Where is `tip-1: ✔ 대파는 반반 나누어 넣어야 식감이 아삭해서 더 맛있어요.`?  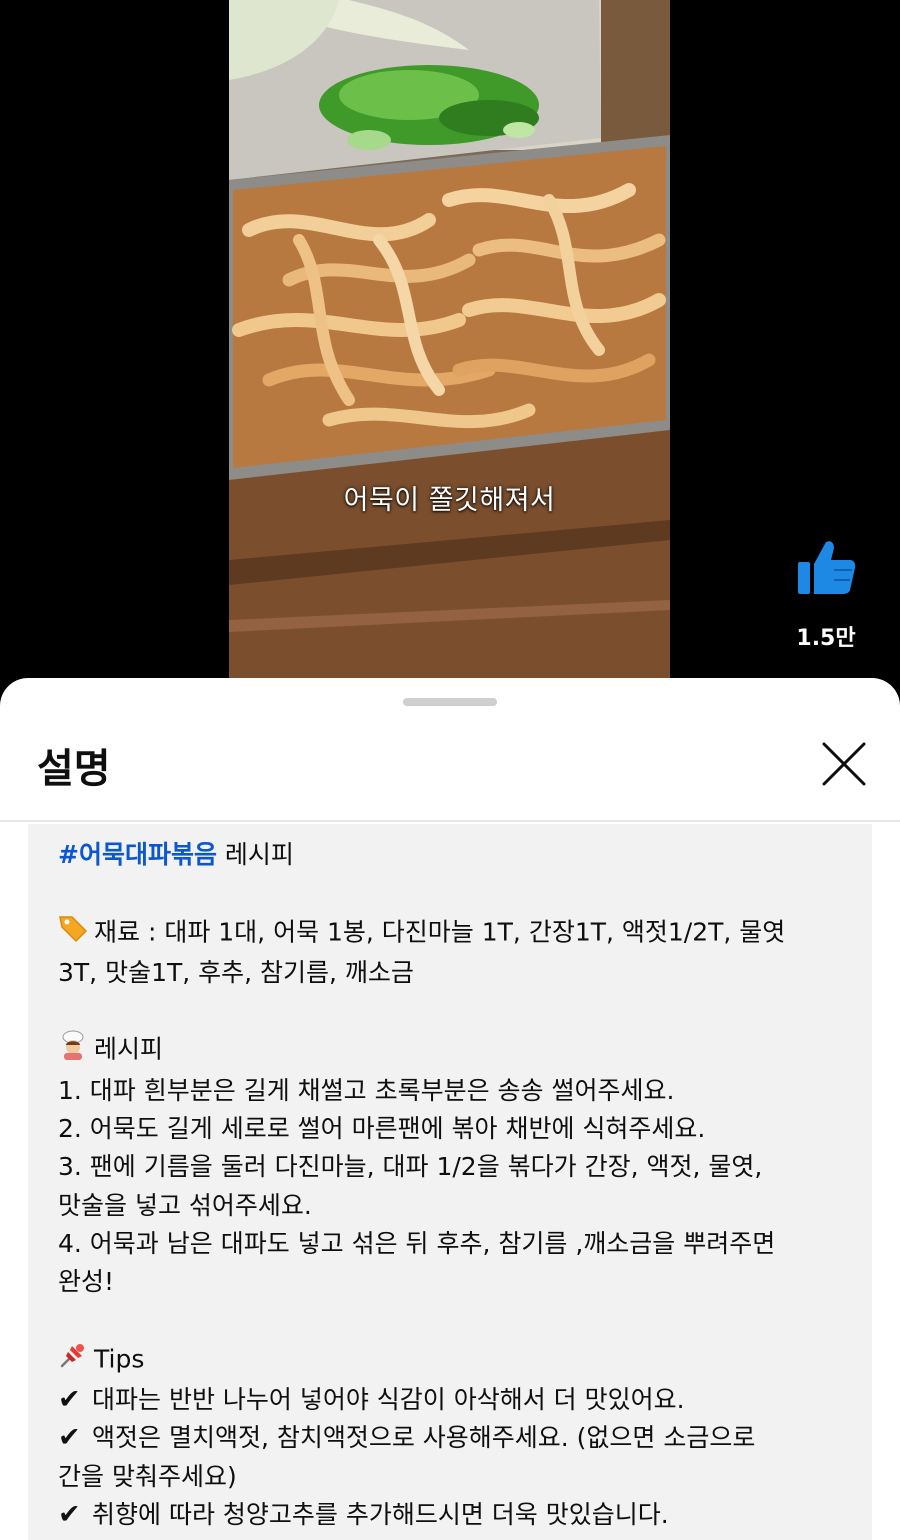
tip-1: ✔ 대파는 반반 나누어 넣어야 식감이 아삭해서 더 맛있어요. is located at coordinates (458, 1400).